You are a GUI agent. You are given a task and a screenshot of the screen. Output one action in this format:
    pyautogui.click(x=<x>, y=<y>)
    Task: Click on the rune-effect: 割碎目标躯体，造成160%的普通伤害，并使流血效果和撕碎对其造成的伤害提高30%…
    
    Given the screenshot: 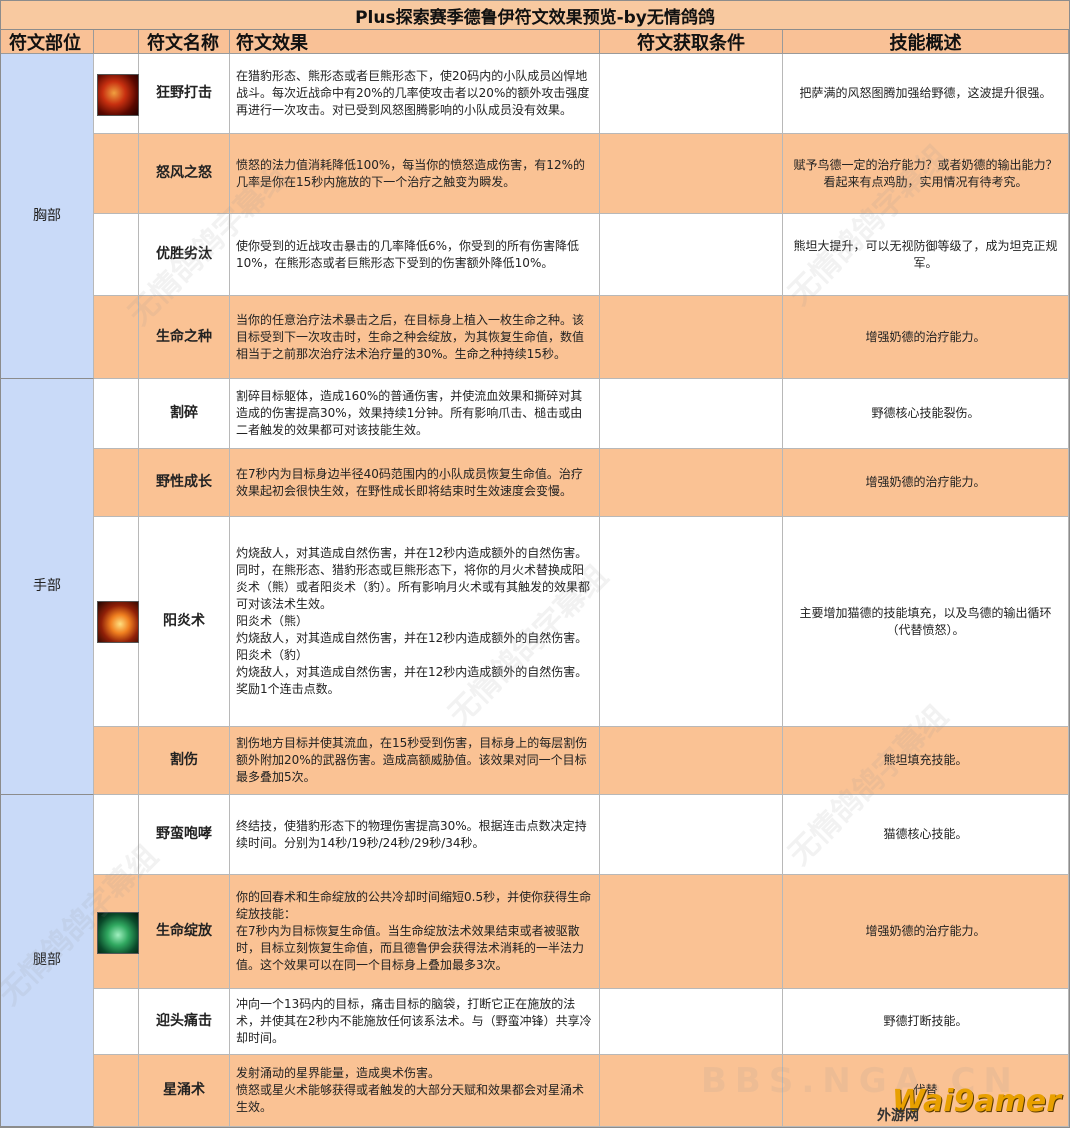 What is the action you would take?
    pyautogui.click(x=415, y=414)
    